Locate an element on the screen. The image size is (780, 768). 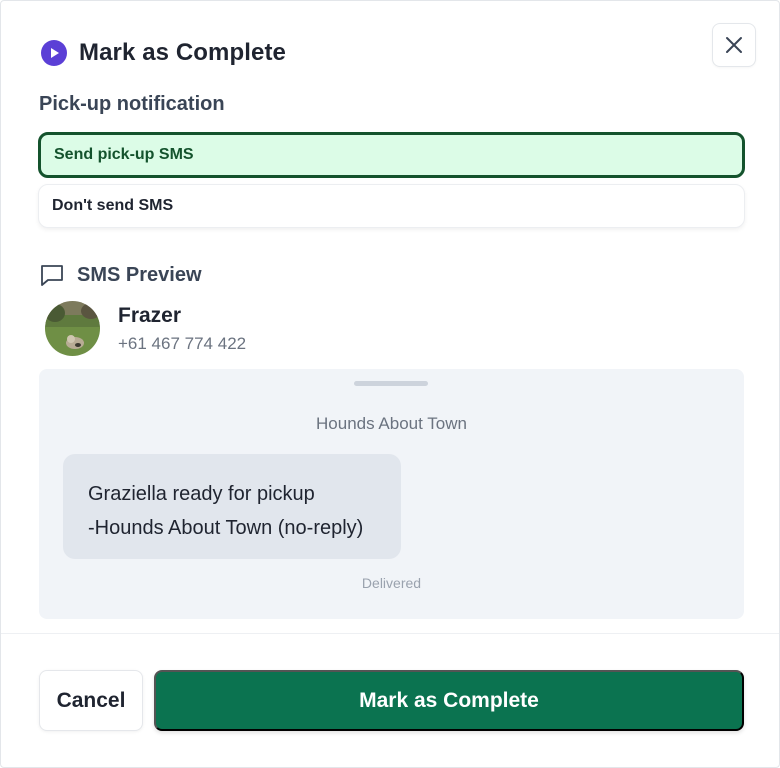
contact-phone: +61 467 774 422 is located at coordinates (182, 343).